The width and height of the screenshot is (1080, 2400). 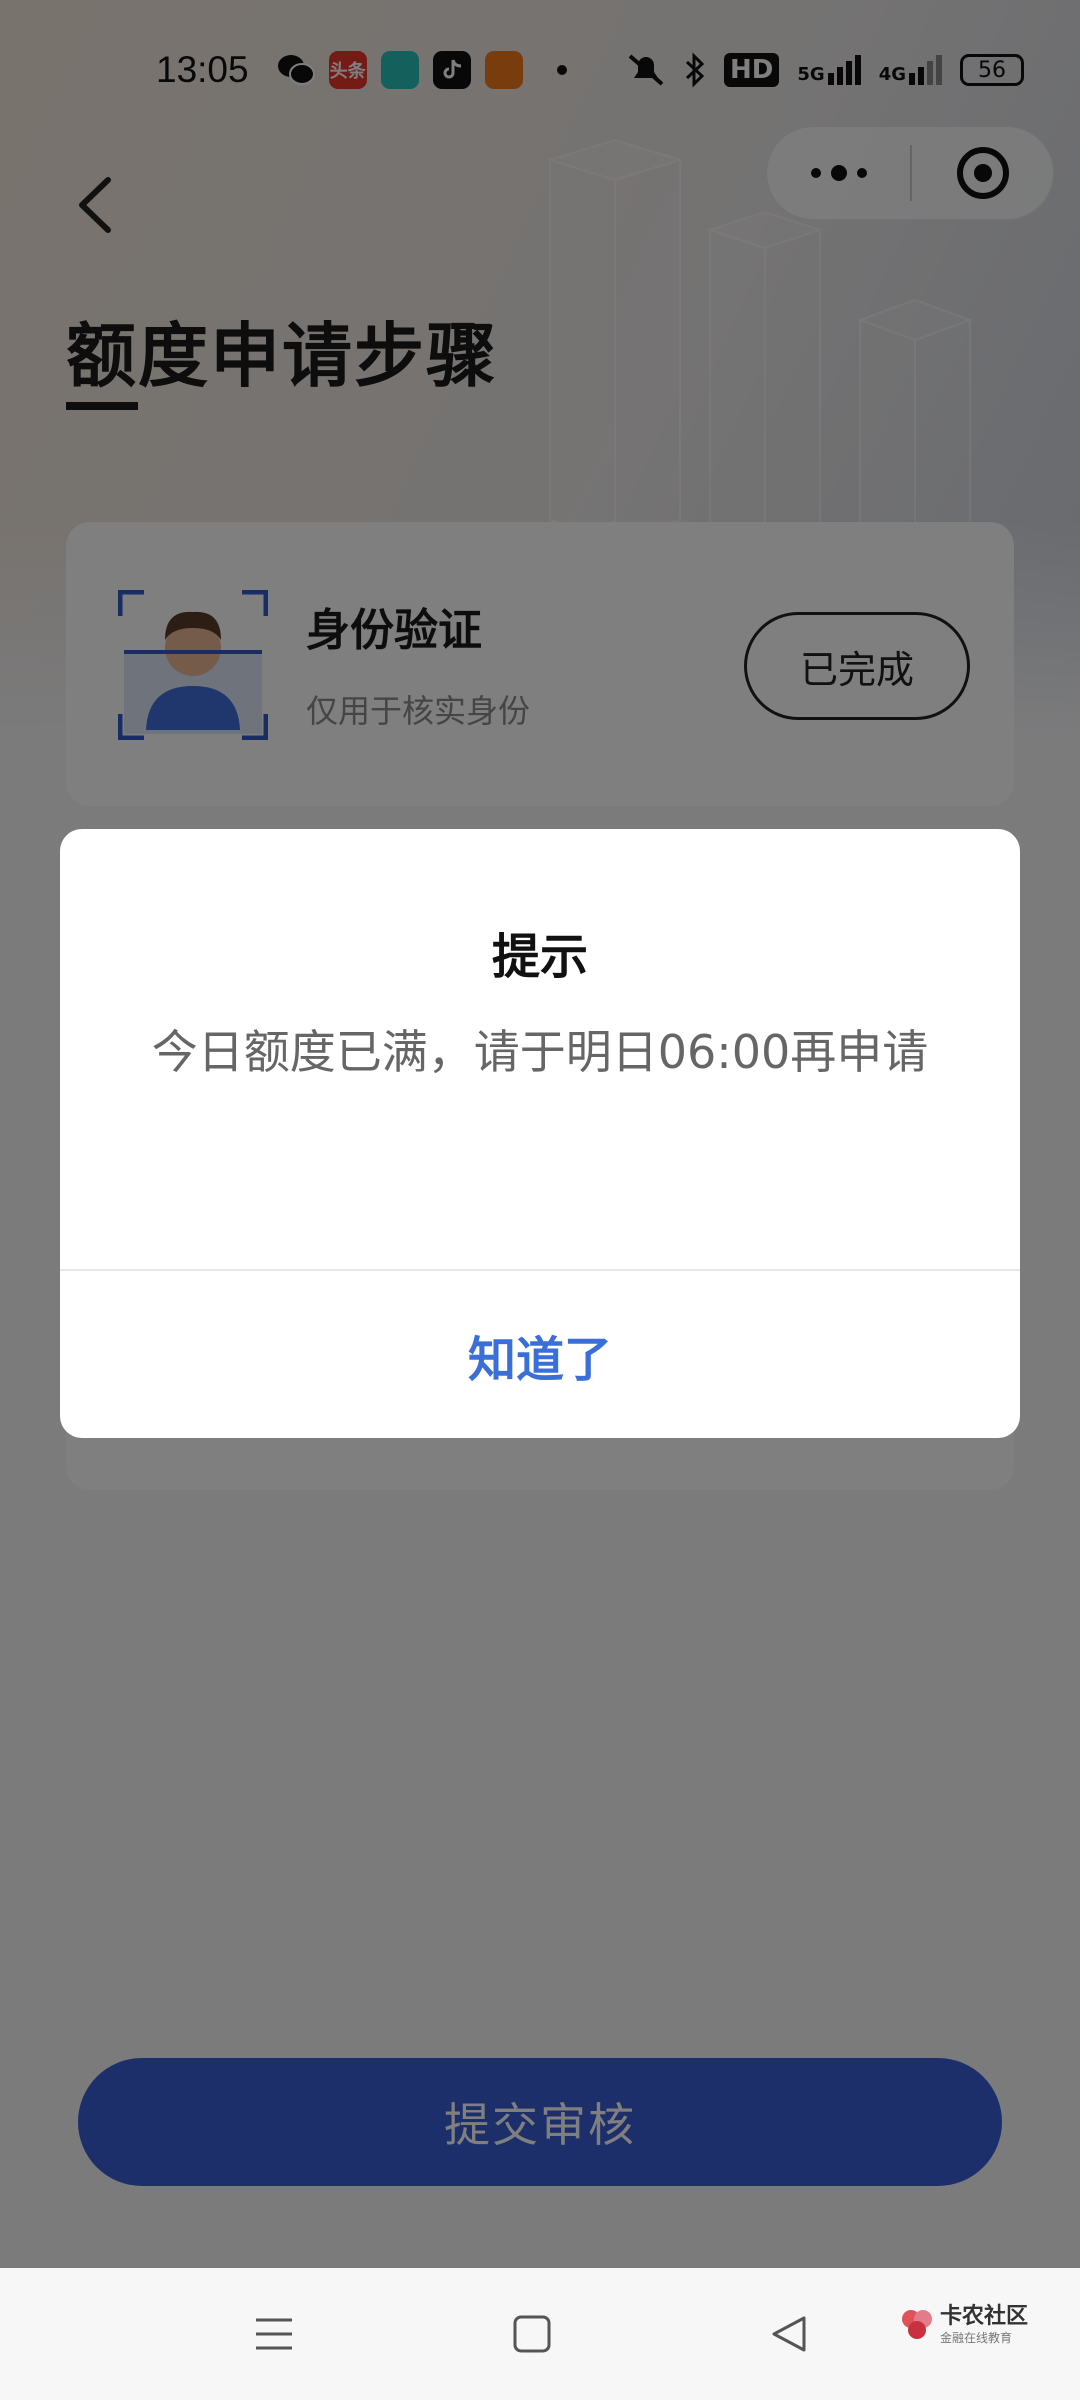 I want to click on dialog-confirm-button: 知道了, so click(x=540, y=1354).